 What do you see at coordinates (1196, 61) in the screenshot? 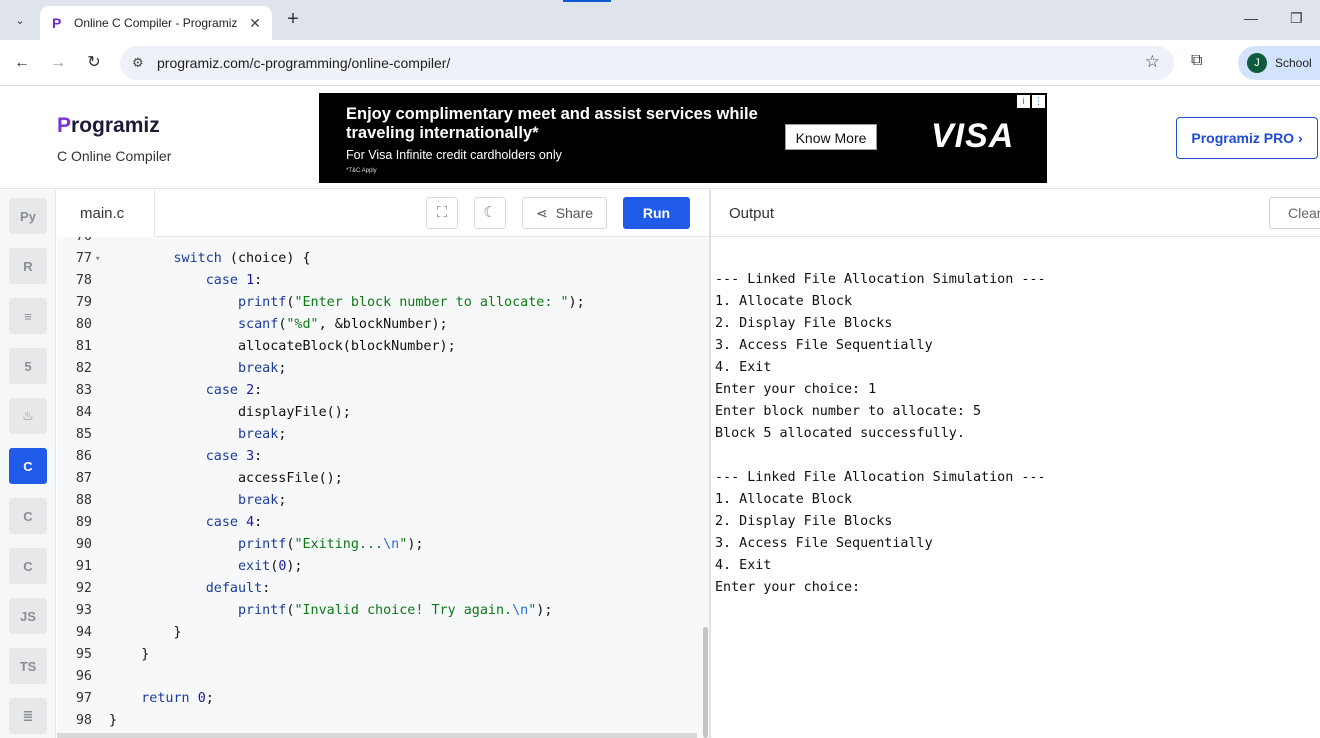
I see `extensions-icon: ⧉` at bounding box center [1196, 61].